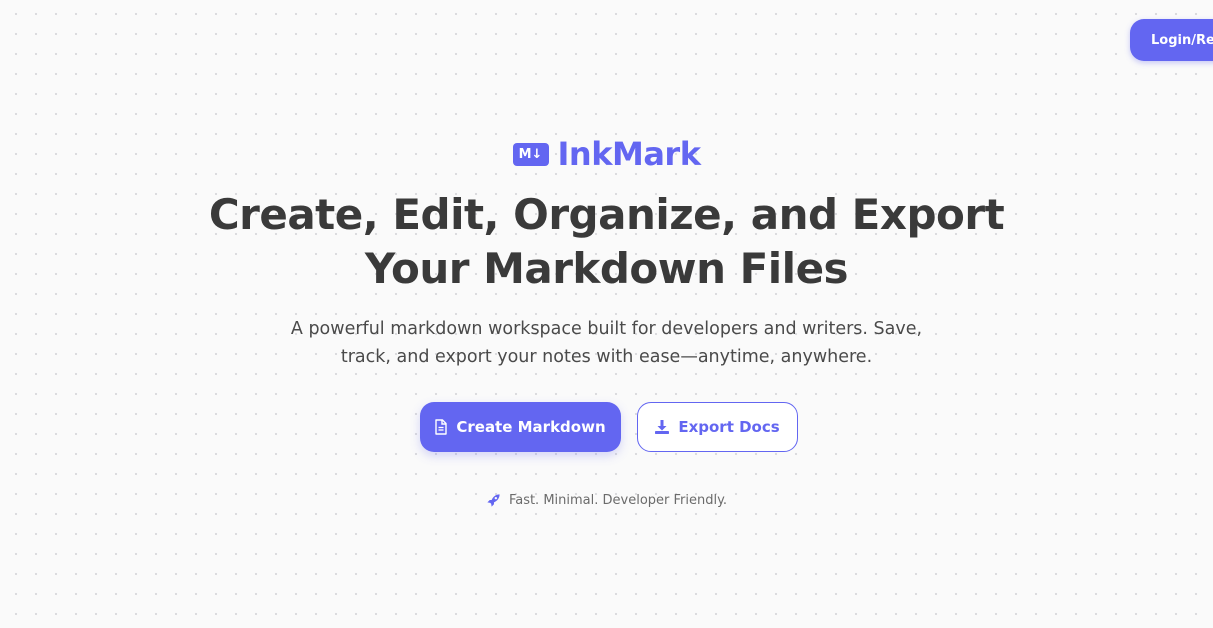 The width and height of the screenshot is (1213, 628). Describe the element at coordinates (629, 154) in the screenshot. I see `brand-name: InkMark` at that location.